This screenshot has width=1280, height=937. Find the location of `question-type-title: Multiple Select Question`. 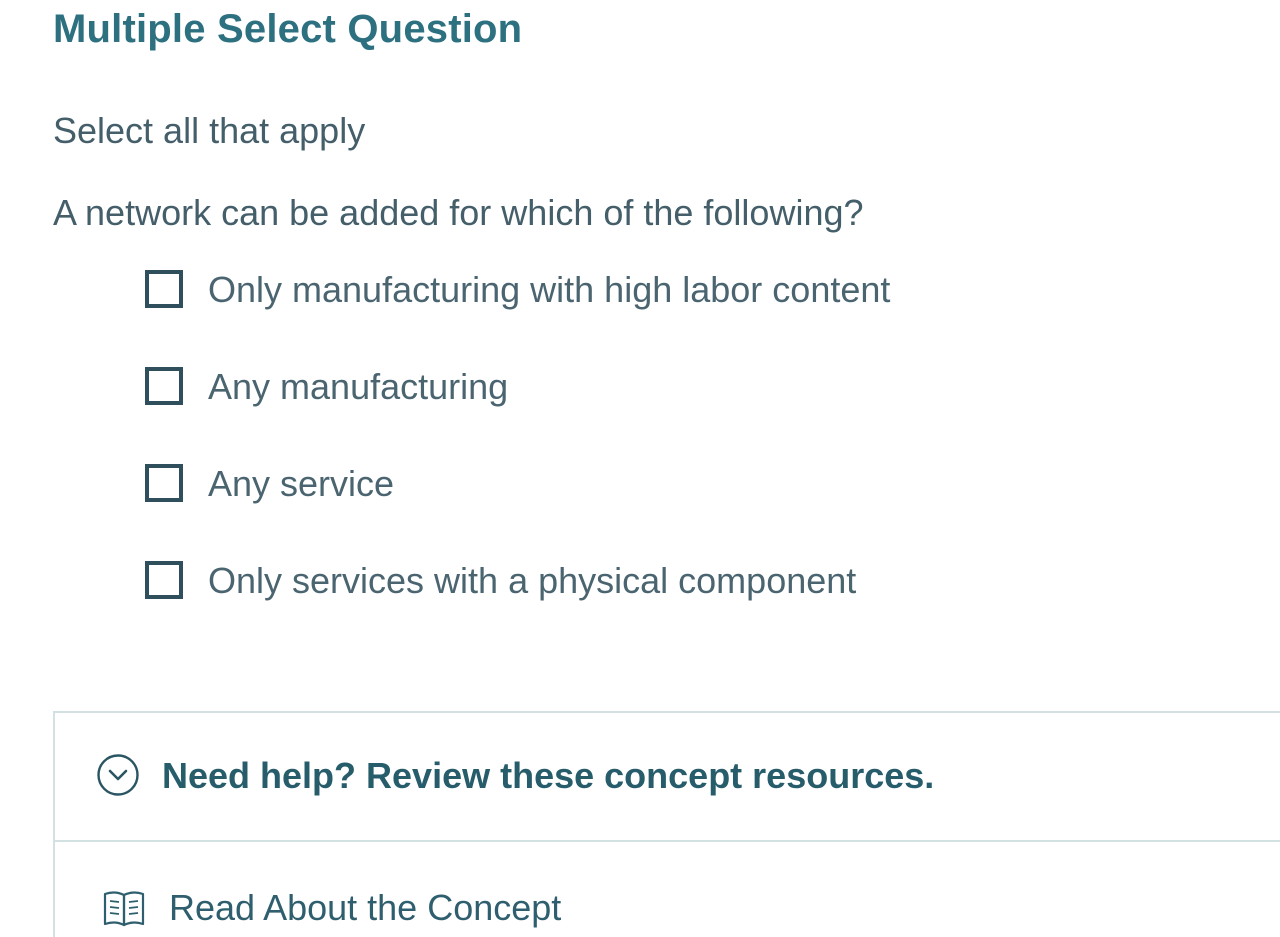

question-type-title: Multiple Select Question is located at coordinates (288, 29).